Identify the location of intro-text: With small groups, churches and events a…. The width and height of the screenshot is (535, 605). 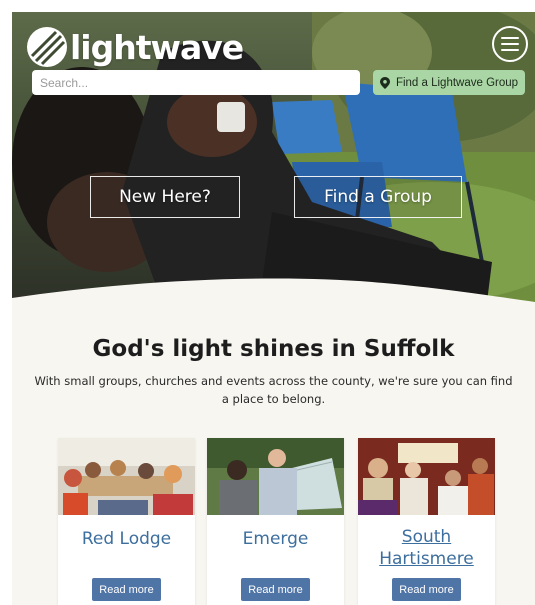
(273, 390).